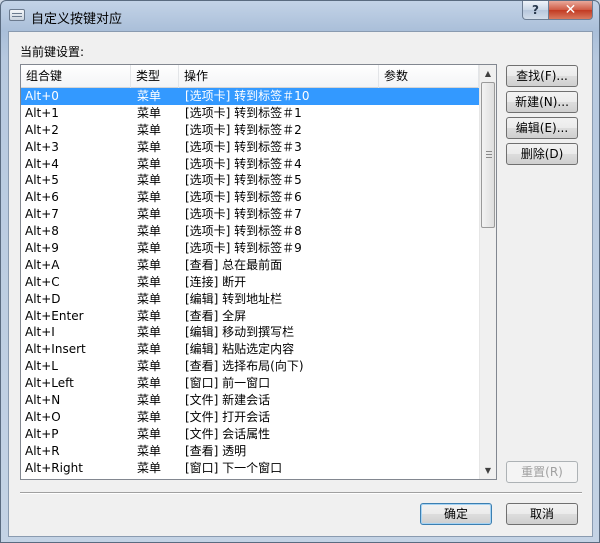 The image size is (600, 543). Describe the element at coordinates (42, 281) in the screenshot. I see `row-key-cell: Alt+C` at that location.